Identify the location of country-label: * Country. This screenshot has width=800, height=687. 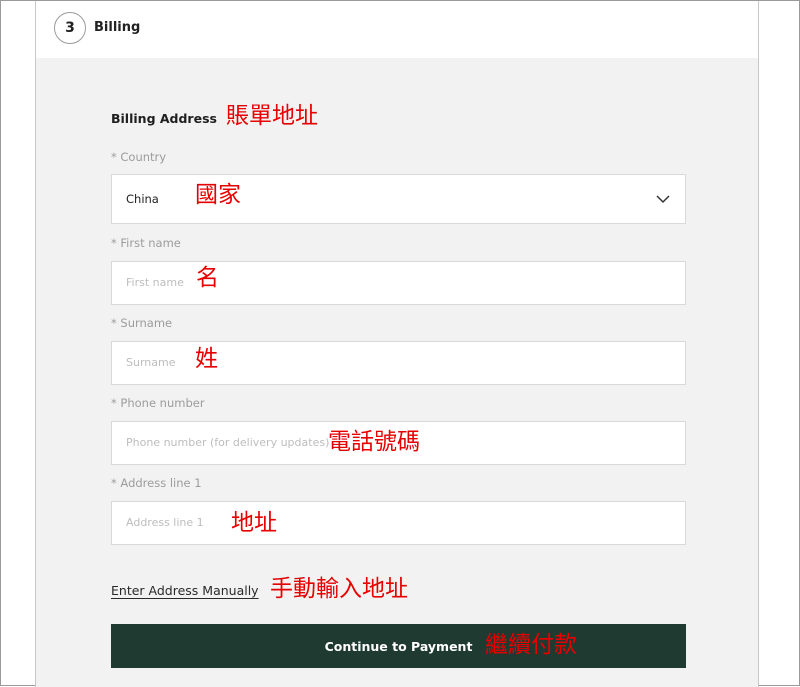
(139, 157).